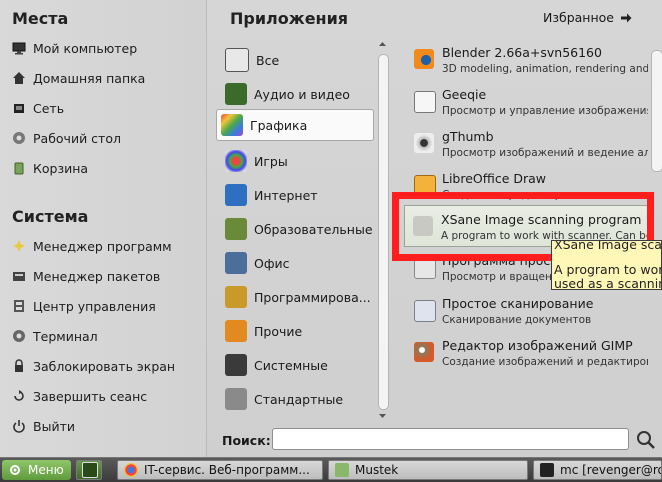 This screenshot has height=482, width=662. Describe the element at coordinates (19, 78) in the screenshot. I see `home-icon` at that location.